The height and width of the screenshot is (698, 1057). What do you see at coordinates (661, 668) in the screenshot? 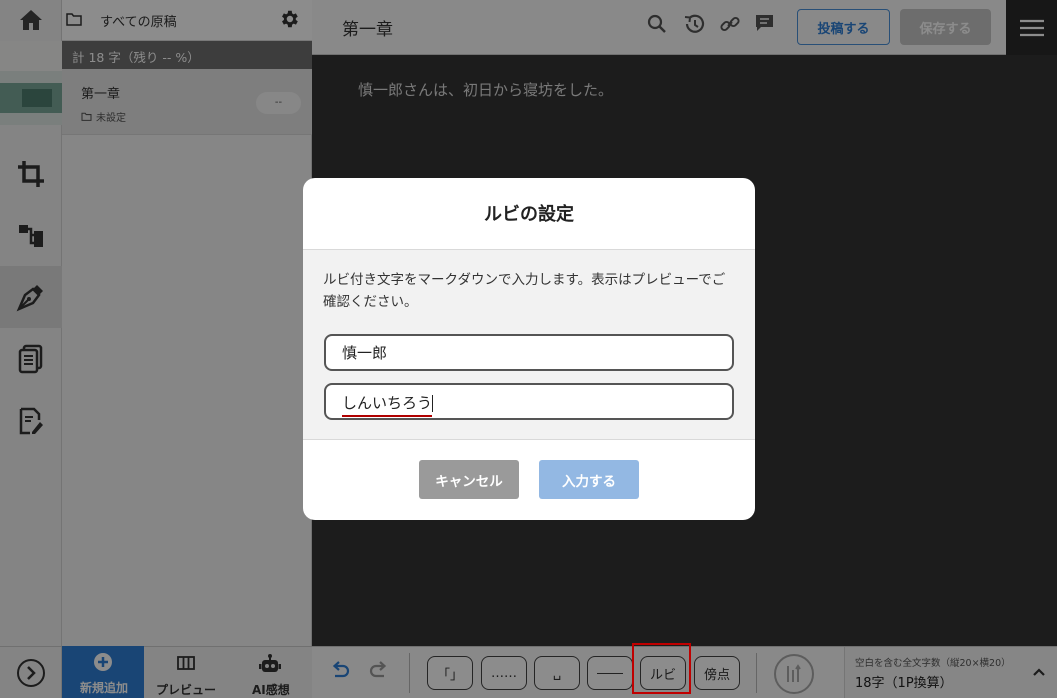
I see `ruby-key-highlight` at bounding box center [661, 668].